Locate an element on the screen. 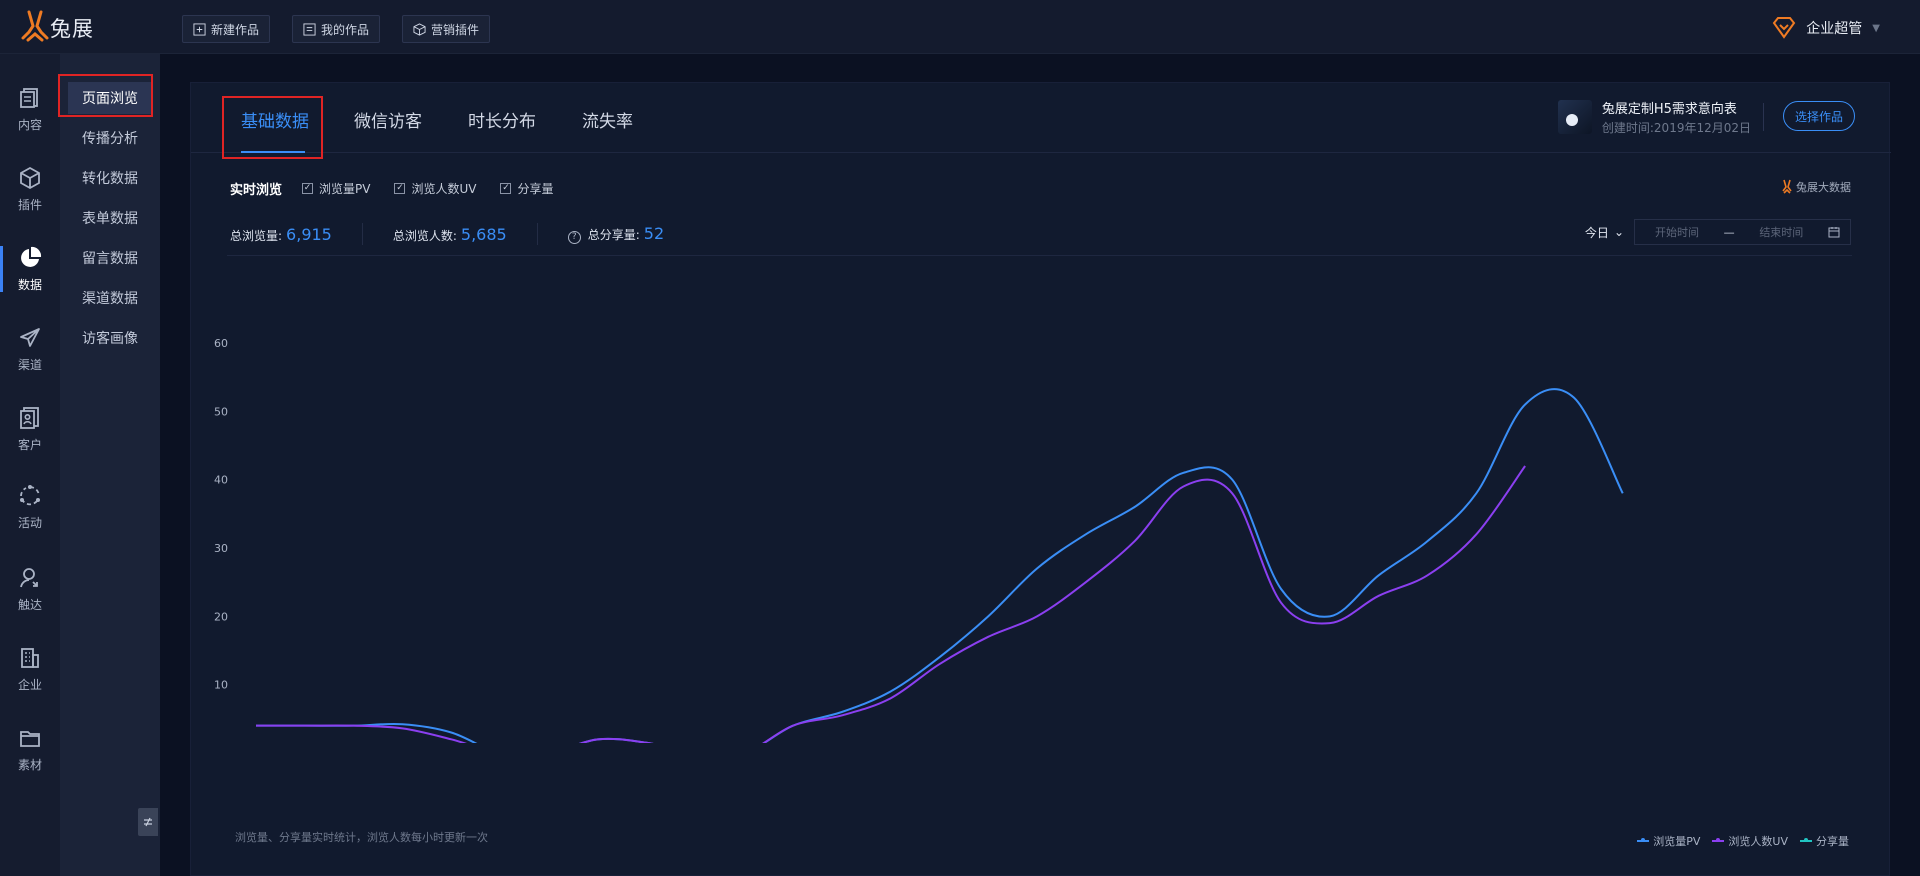 Image resolution: width=1920 pixels, height=876 pixels. rabbit-small-icon is located at coordinates (1787, 186).